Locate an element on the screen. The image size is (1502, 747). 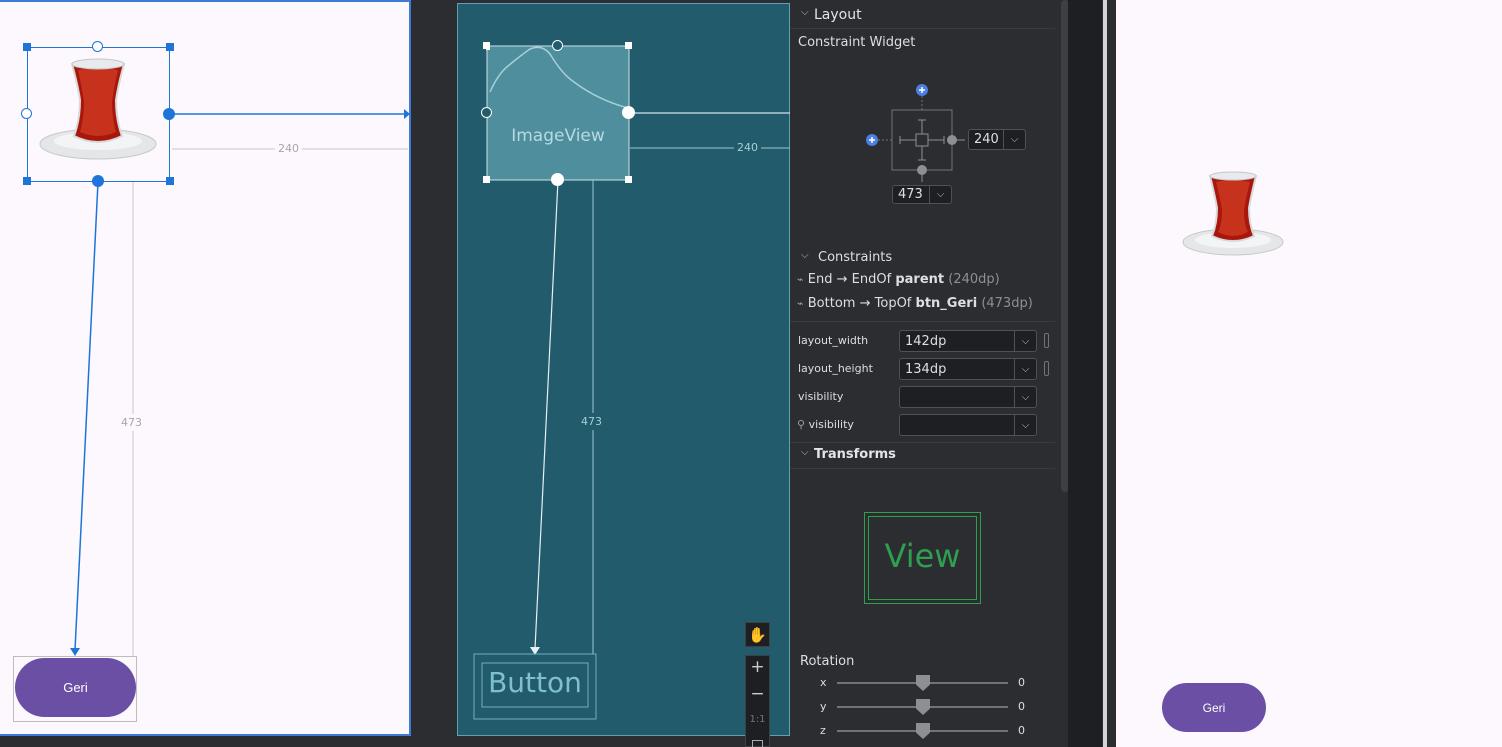
design-end-margin-label: 240 is located at coordinates (288, 148).